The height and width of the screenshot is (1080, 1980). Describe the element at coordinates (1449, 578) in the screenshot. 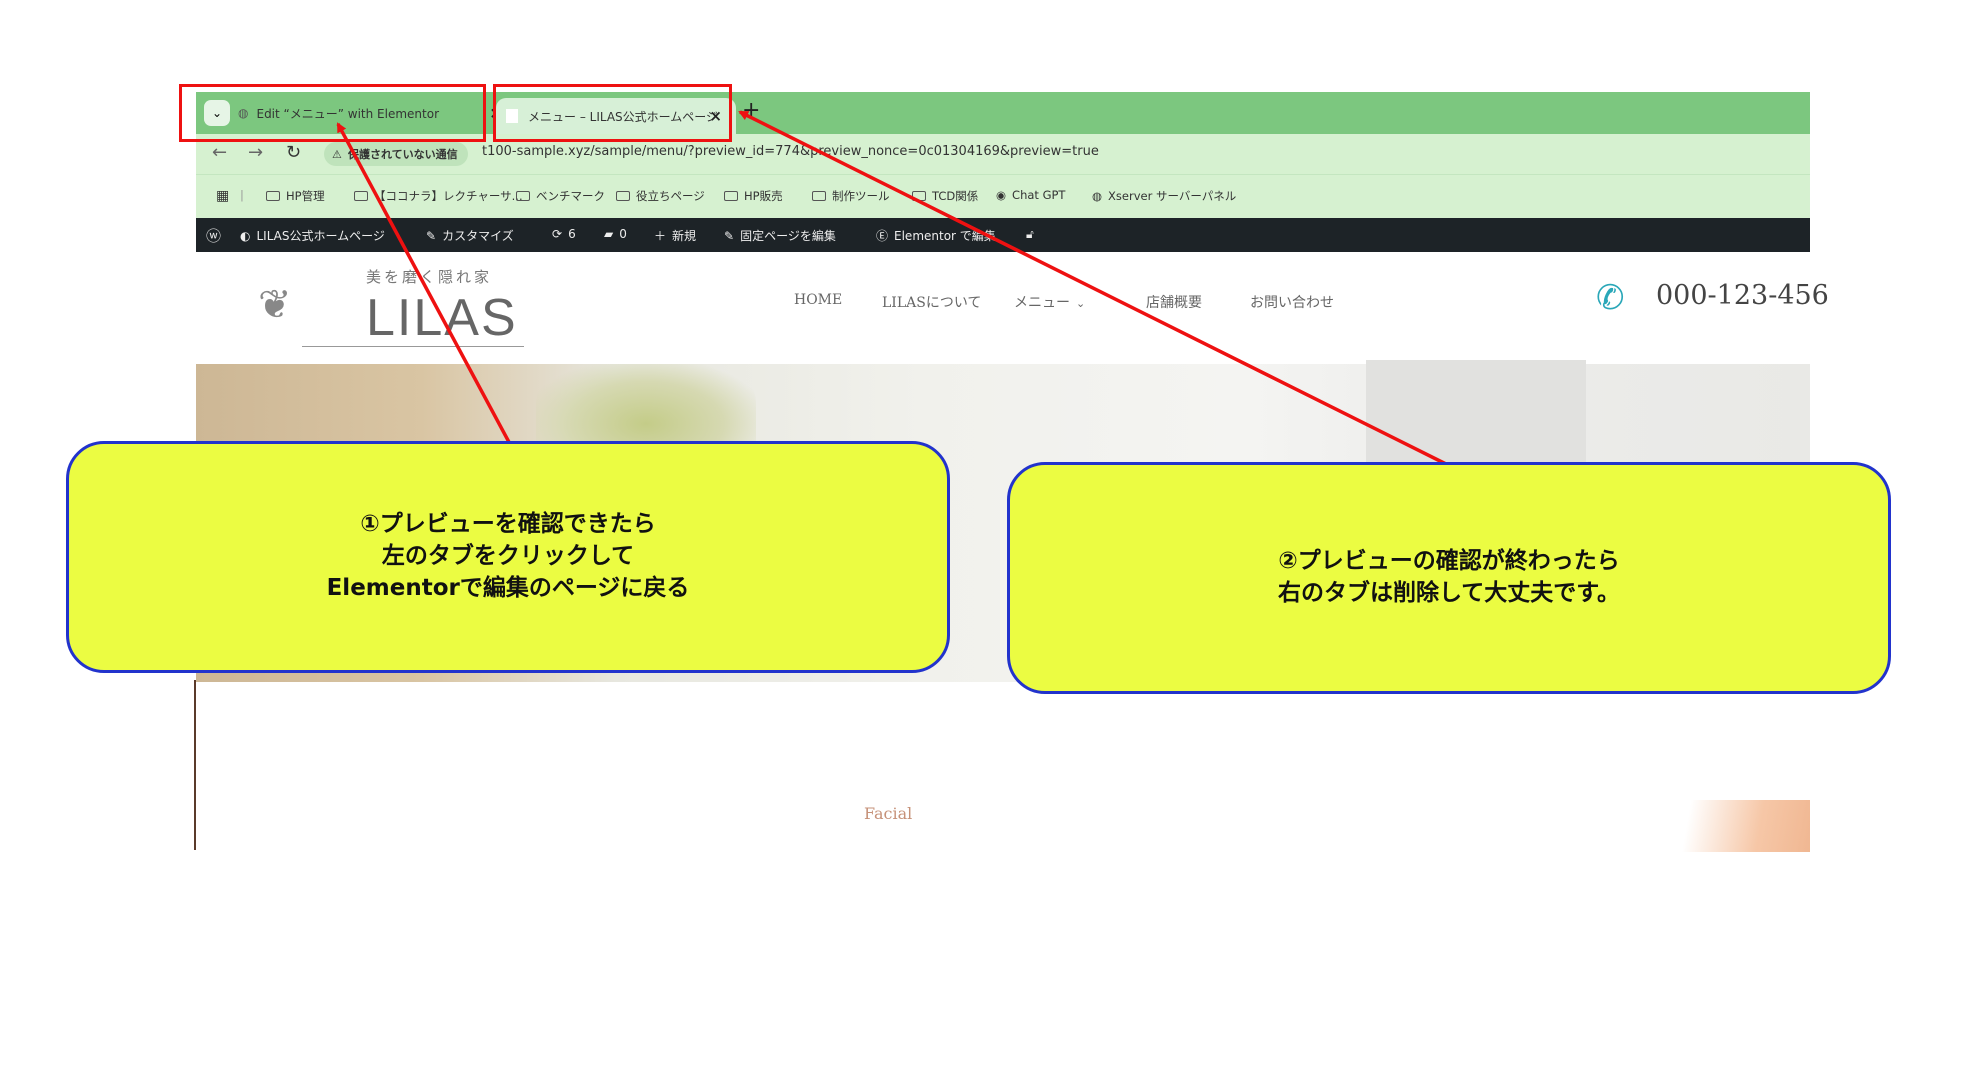

I see `callout-close-preview: ②プレビューの確認が終わったら 右のタブは削除して大丈夫です。` at that location.